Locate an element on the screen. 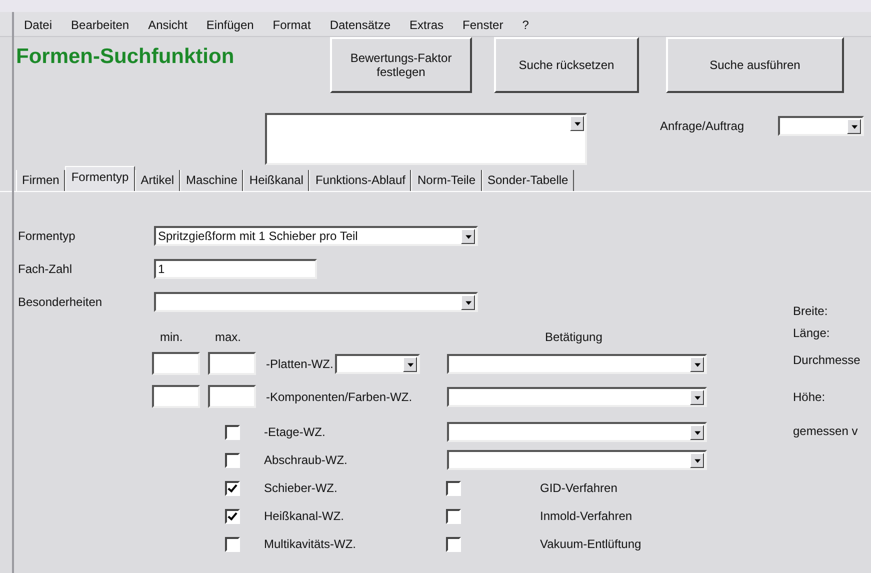 This screenshot has height=573, width=871. command-button: Suche ausführen is located at coordinates (755, 65).